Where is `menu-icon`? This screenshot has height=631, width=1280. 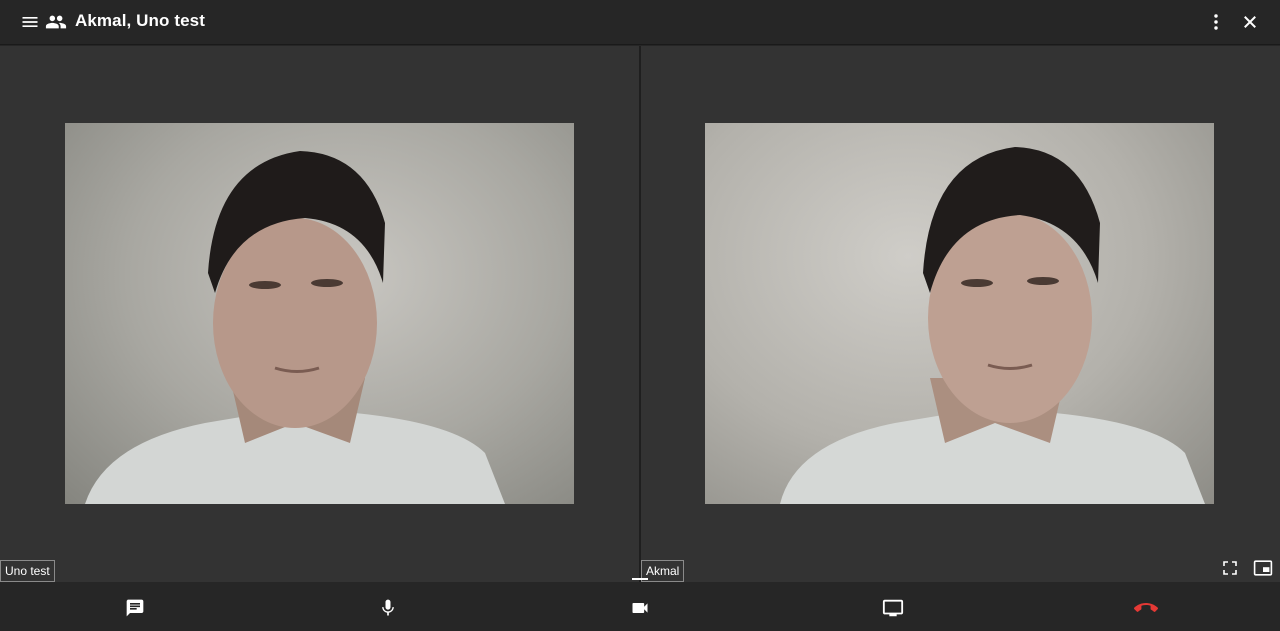
menu-icon is located at coordinates (30, 22).